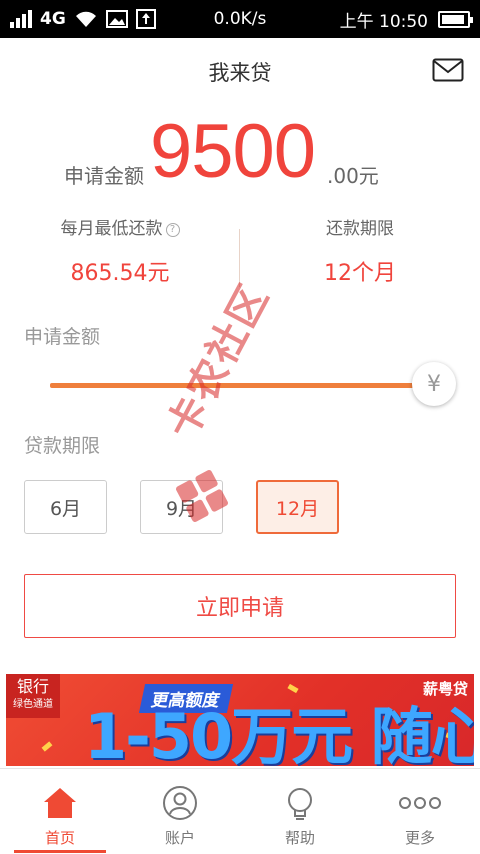 This screenshot has width=480, height=854. Describe the element at coordinates (419, 838) in the screenshot. I see `tab-more-label: 更多` at that location.